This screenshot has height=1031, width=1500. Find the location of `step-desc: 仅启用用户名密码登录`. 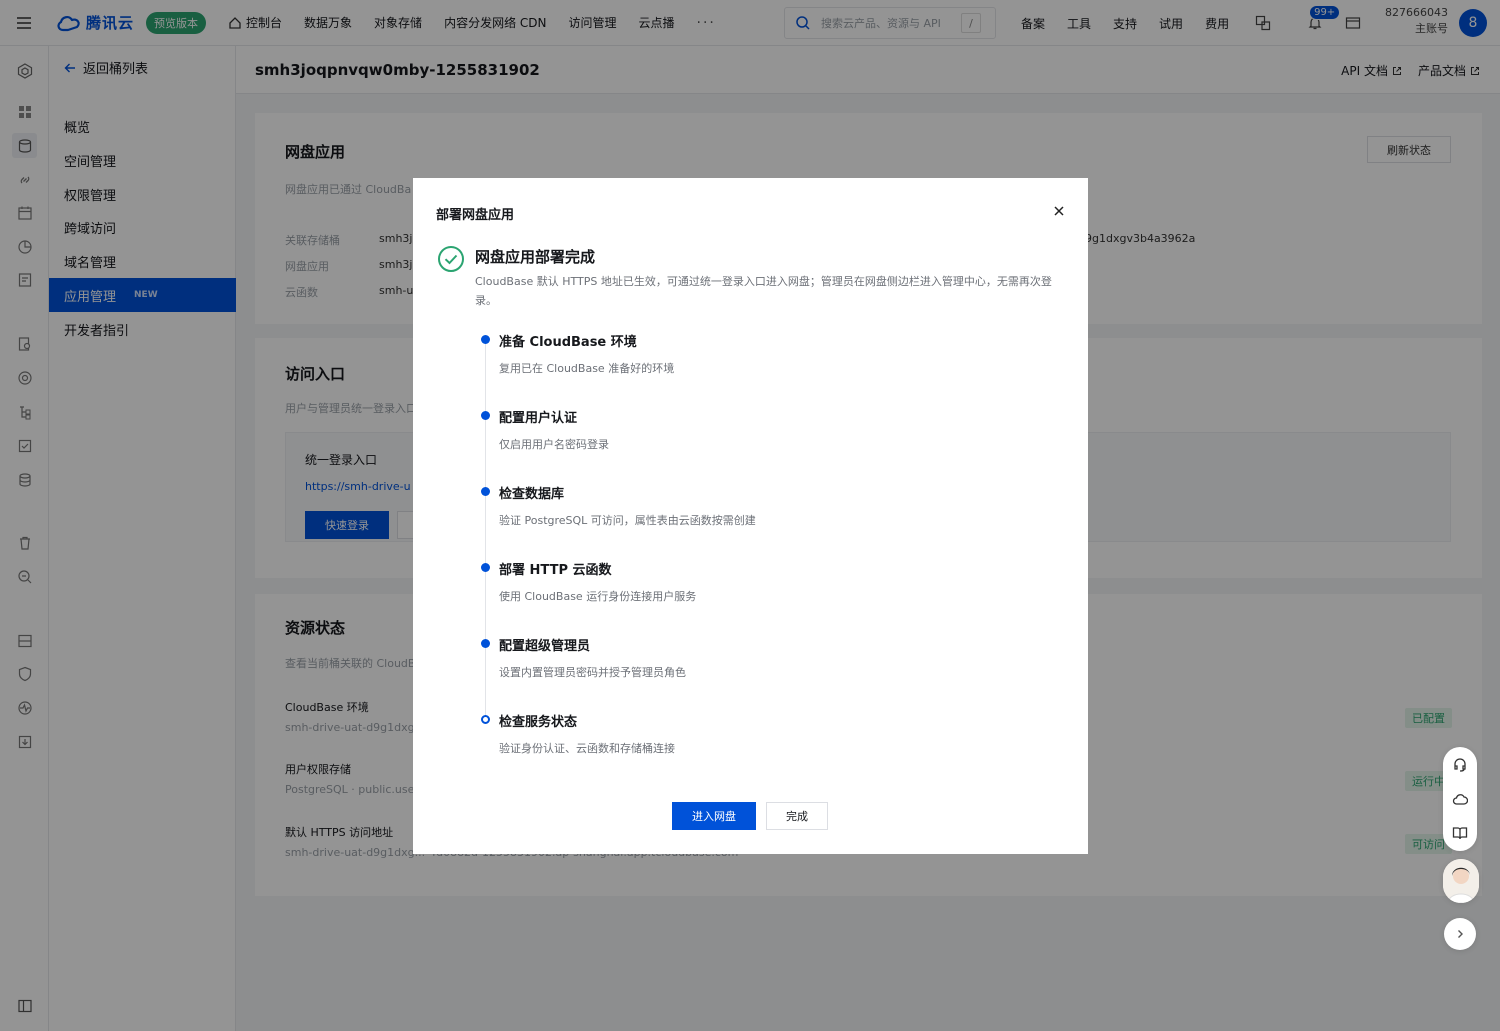

step-desc: 仅启用用户名密码登录 is located at coordinates (554, 444).